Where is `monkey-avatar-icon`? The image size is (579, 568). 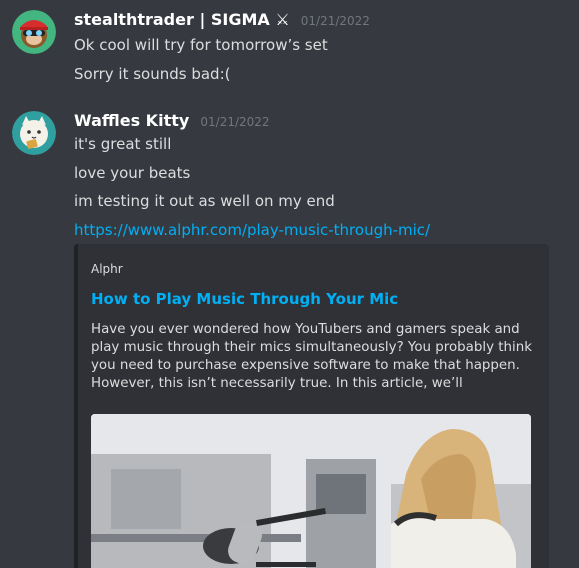 monkey-avatar-icon is located at coordinates (34, 32).